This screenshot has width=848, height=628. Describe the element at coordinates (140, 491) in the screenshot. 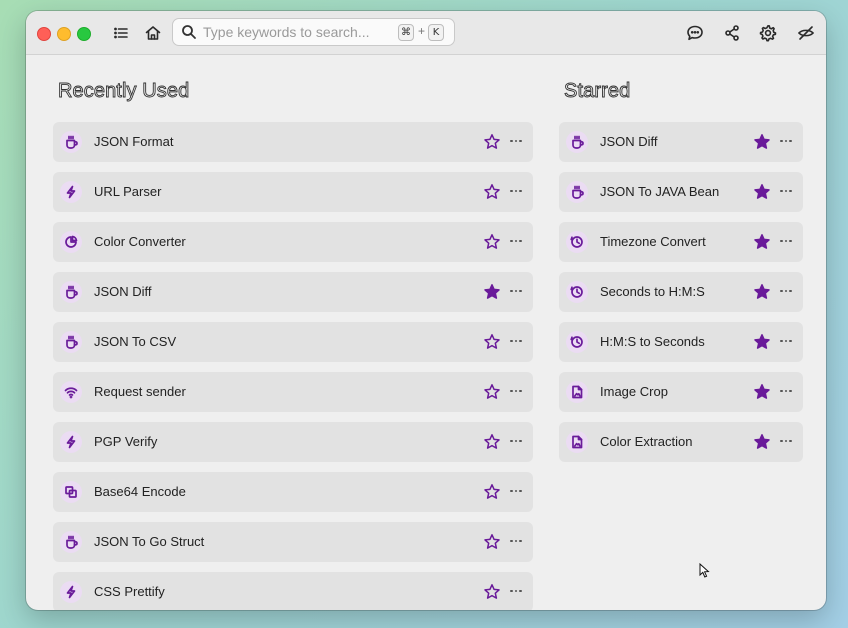

I see `tool-card-label: Base64 Encode` at that location.